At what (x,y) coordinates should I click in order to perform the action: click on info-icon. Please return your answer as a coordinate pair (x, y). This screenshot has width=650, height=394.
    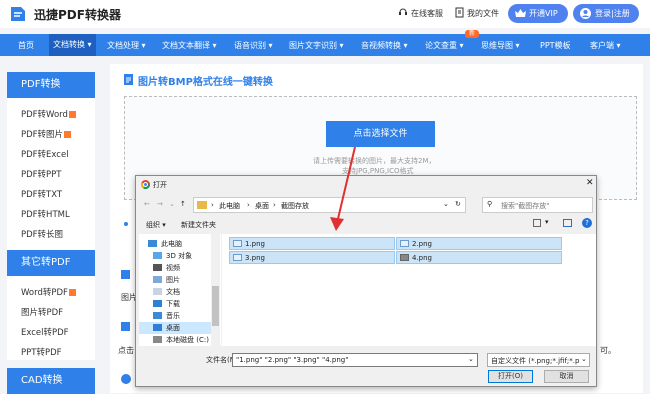
    Looking at the image, I should click on (126, 379).